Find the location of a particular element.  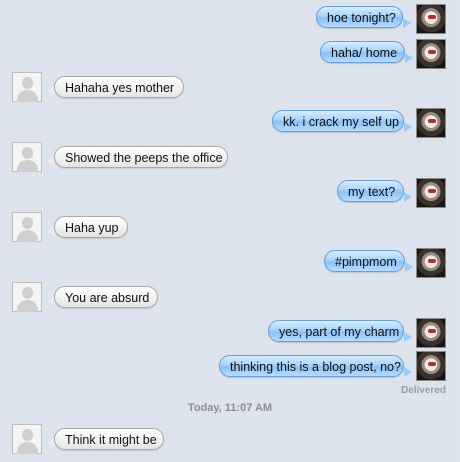

outgoing-bubble: my text? is located at coordinates (370, 191).